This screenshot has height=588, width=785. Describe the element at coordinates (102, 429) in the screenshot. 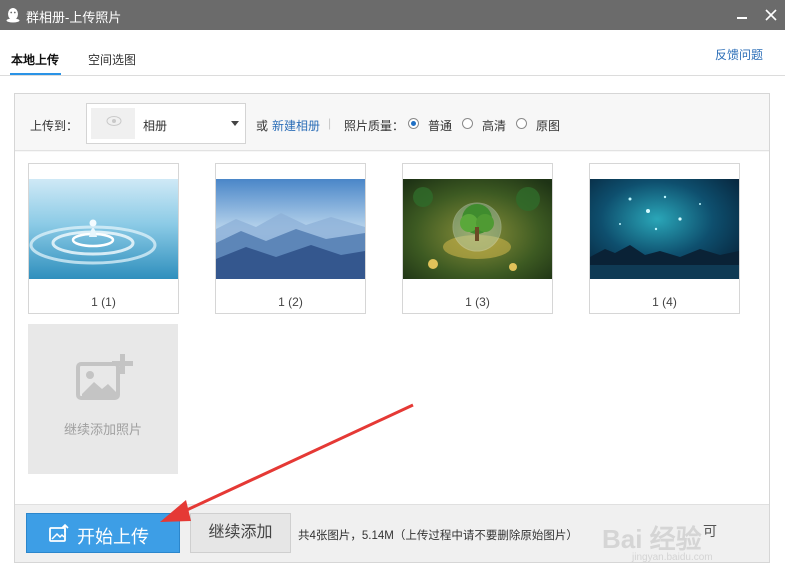

I see `add-more-photos-label: 继续添加照片` at that location.